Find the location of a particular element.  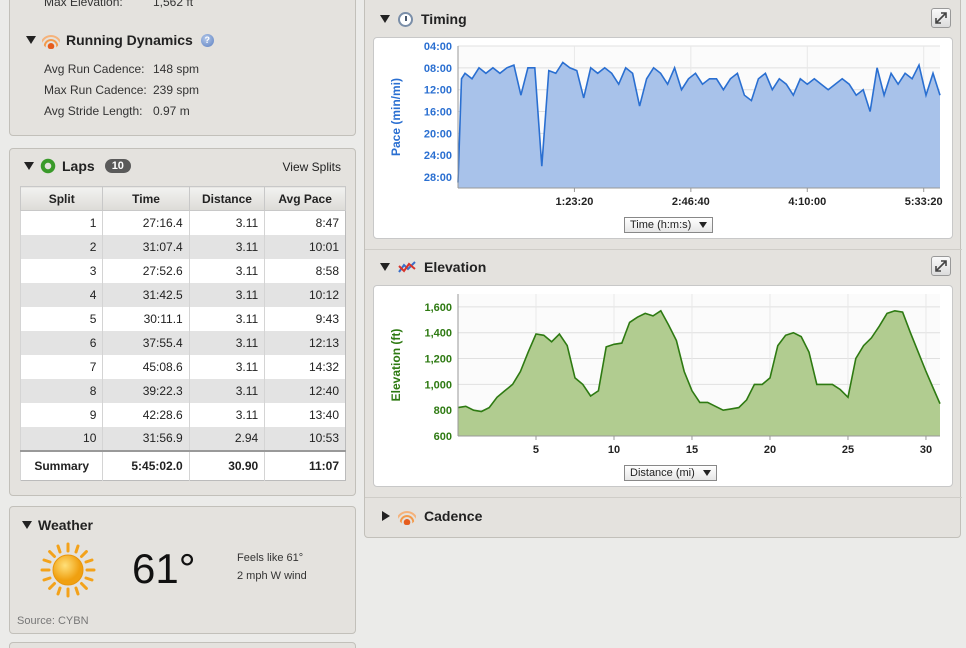

avg-run-cadence-row: Avg Run Cadence: 148 spm is located at coordinates (121, 69).